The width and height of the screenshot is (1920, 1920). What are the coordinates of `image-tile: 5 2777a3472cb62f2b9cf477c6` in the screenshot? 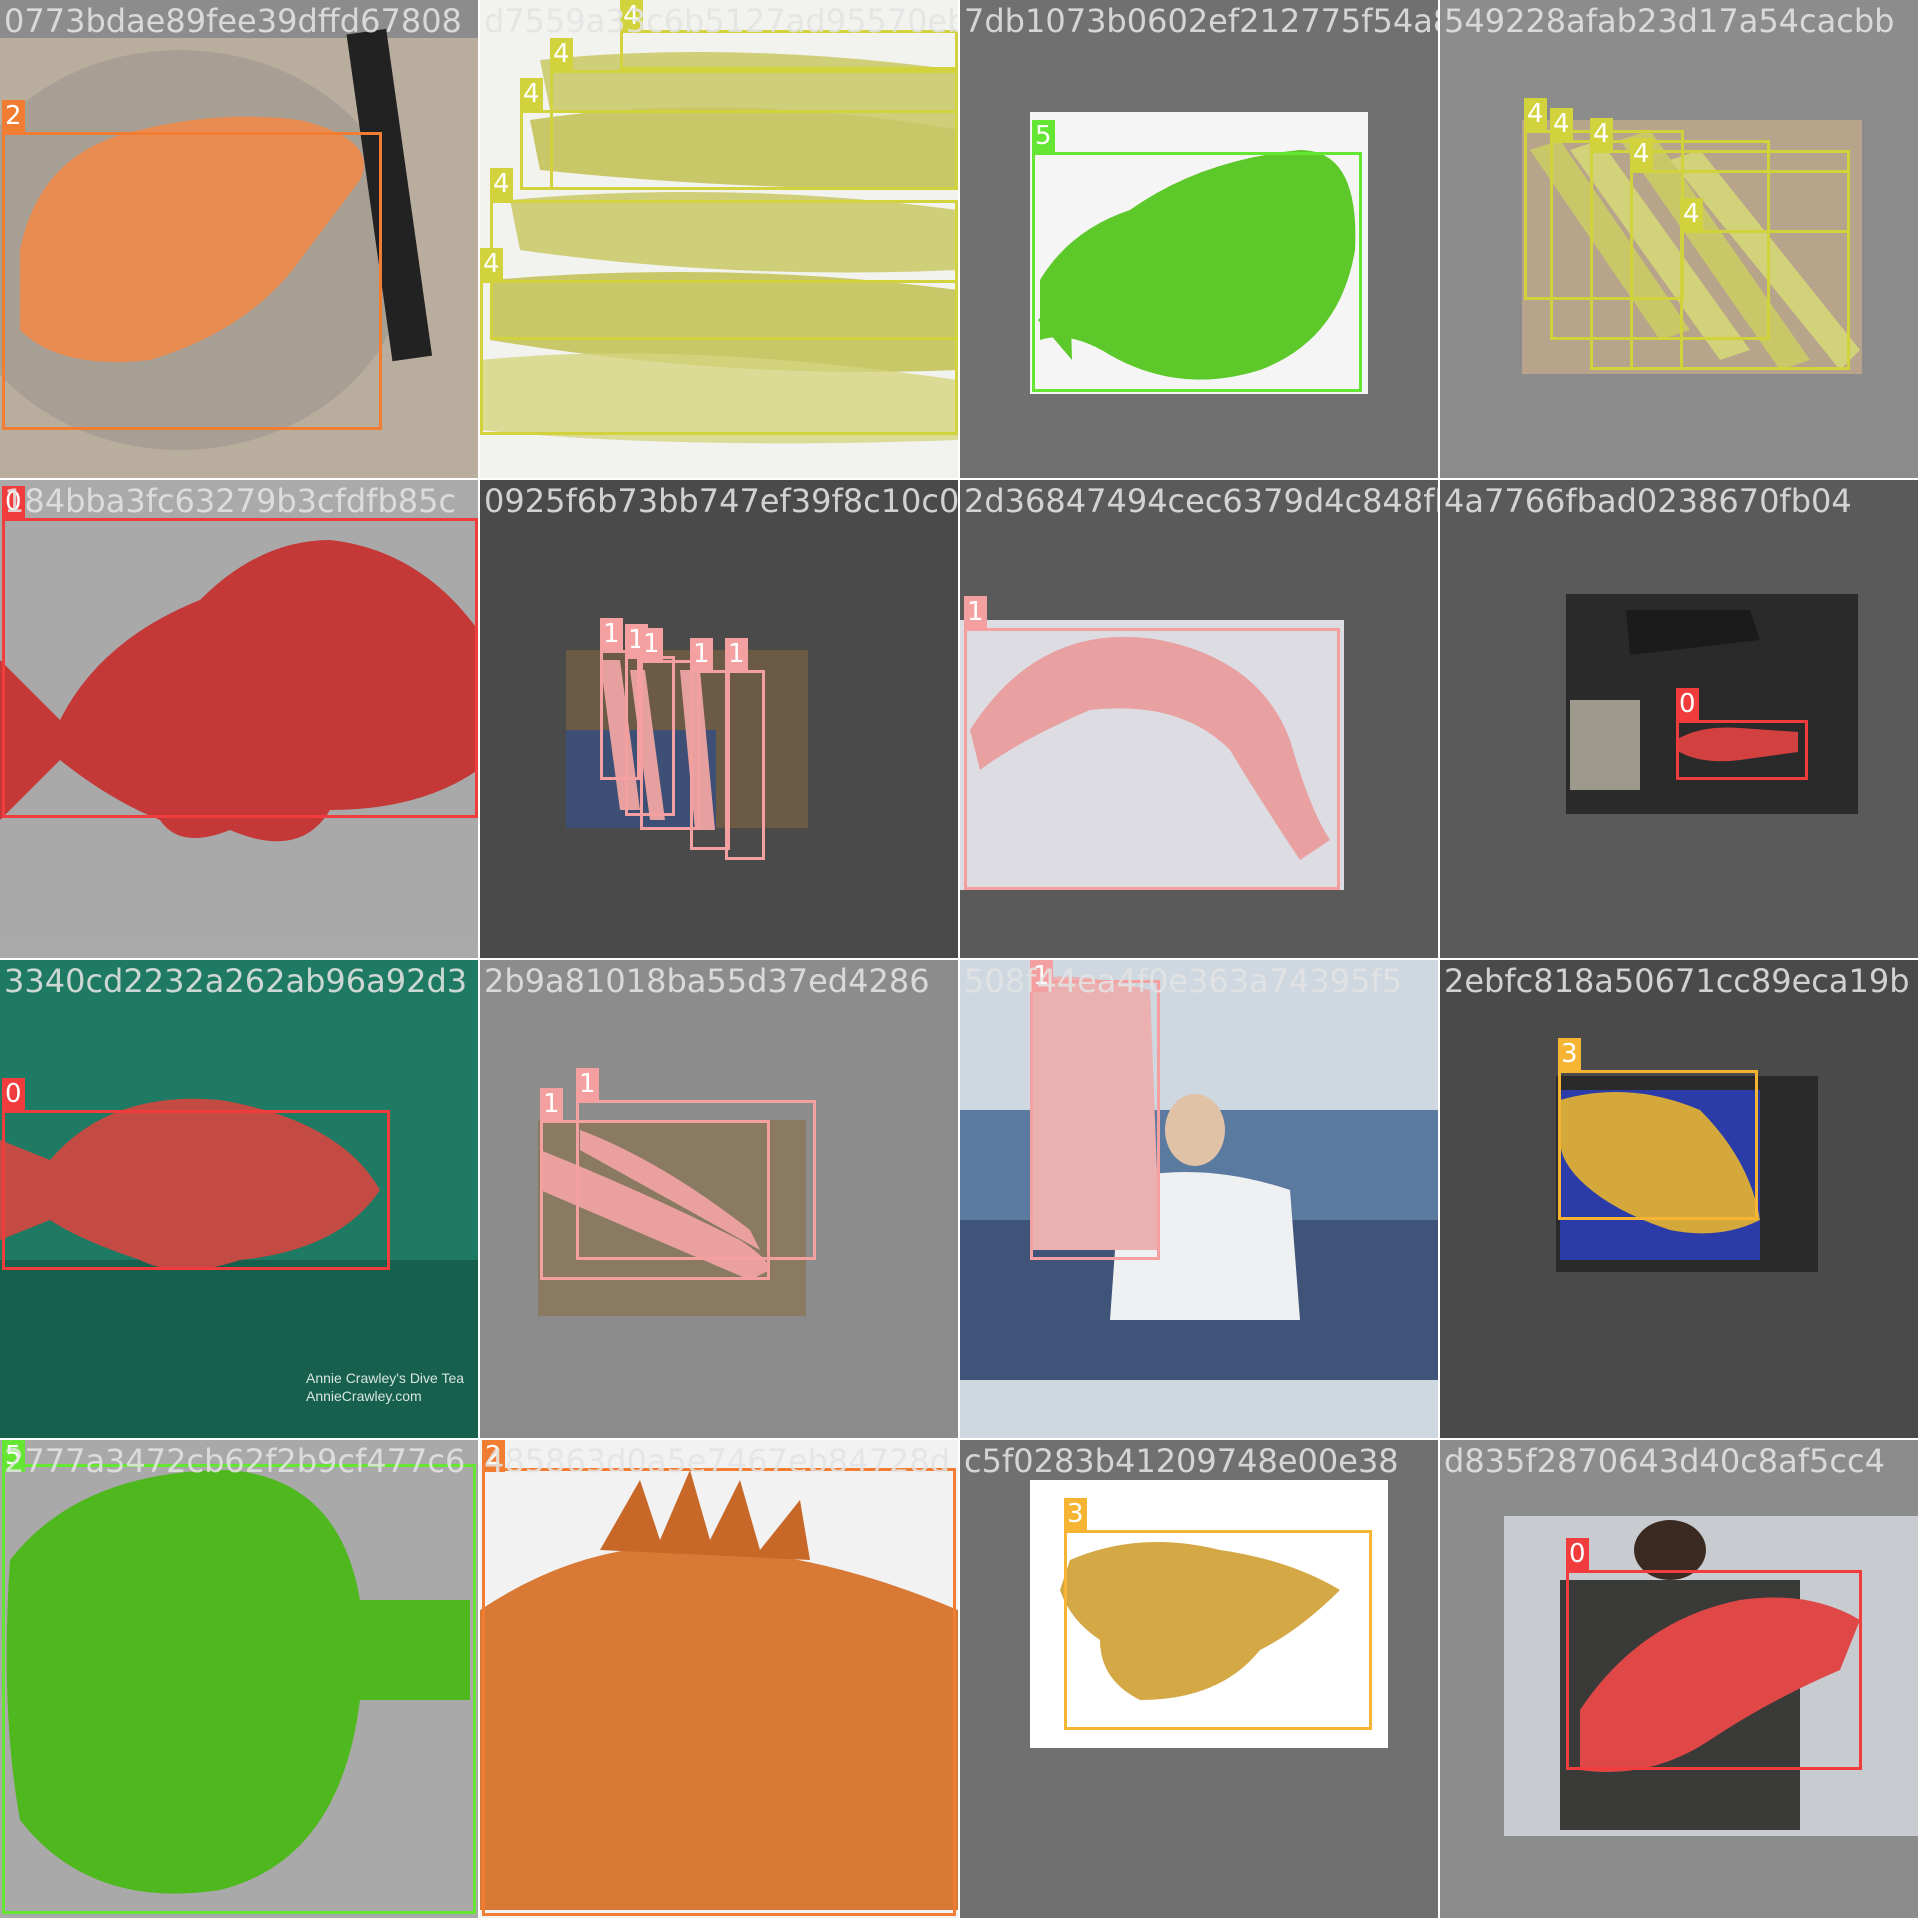 It's located at (239, 1679).